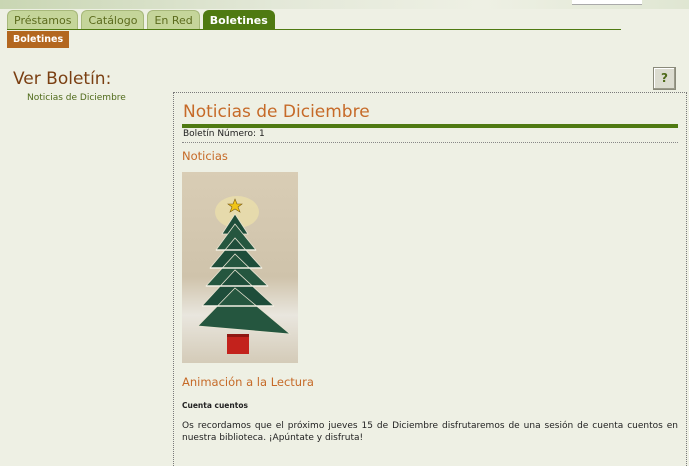  Describe the element at coordinates (344, 4) in the screenshot. I see `top-banner` at that location.